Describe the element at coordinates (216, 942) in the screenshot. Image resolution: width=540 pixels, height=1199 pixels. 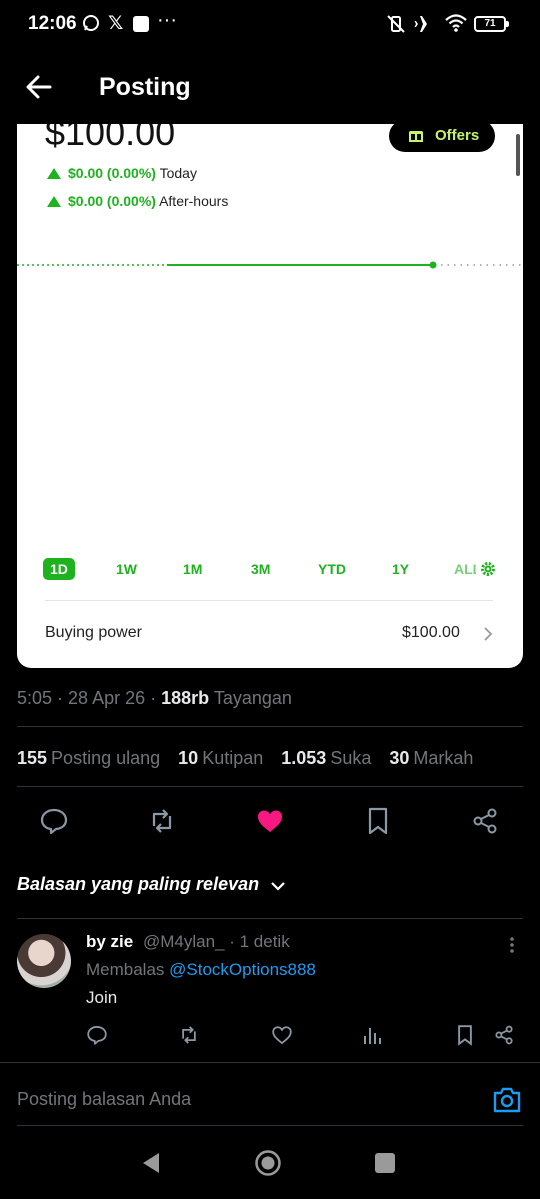
I see `reply-author-handle: @M4ylan_ · 1 detik` at that location.